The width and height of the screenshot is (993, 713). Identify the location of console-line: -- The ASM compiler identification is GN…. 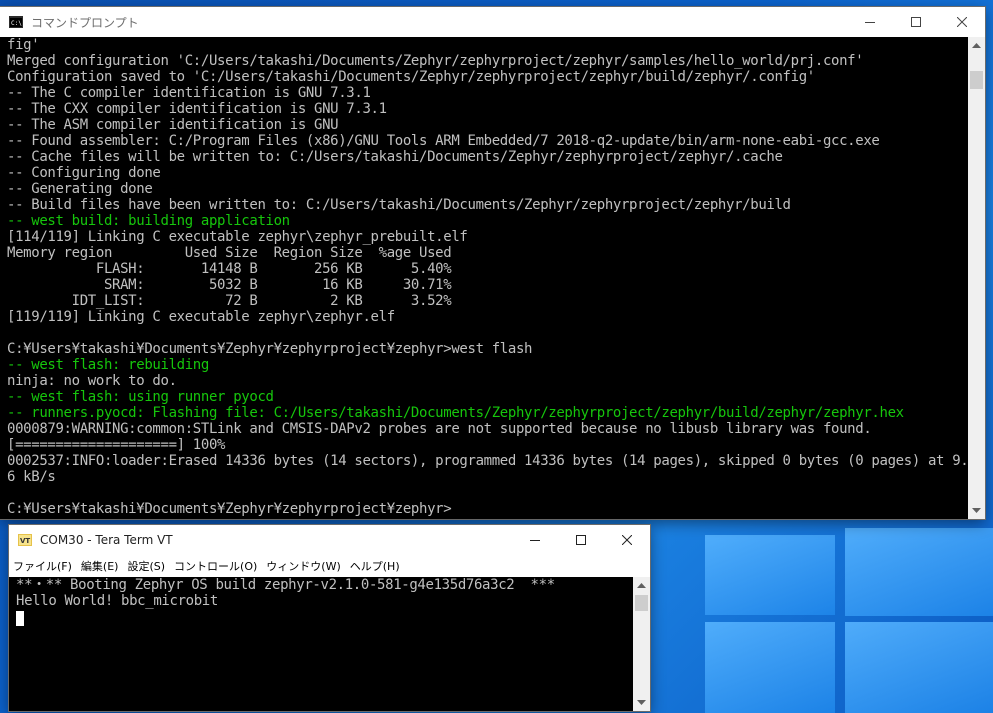
(173, 125).